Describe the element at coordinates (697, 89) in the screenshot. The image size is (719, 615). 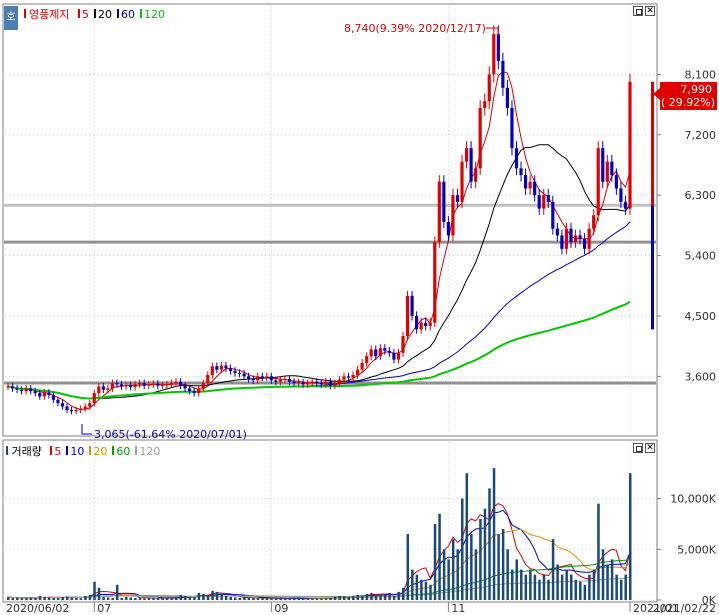
I see `current-price: 7,990` at that location.